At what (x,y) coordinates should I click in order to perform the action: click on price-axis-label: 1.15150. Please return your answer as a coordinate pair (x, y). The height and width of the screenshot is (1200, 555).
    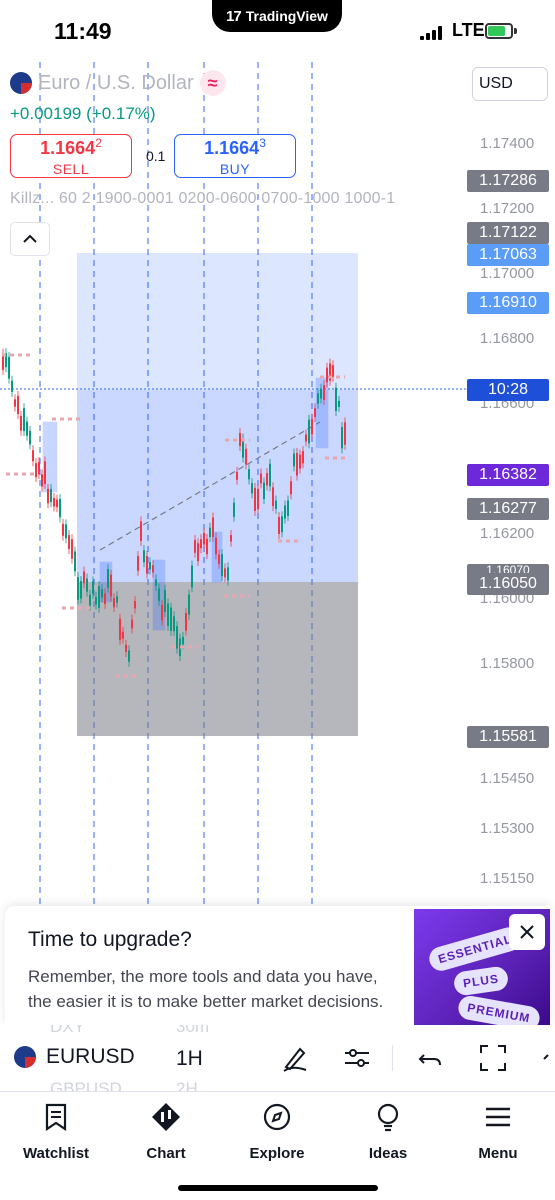
    Looking at the image, I should click on (507, 878).